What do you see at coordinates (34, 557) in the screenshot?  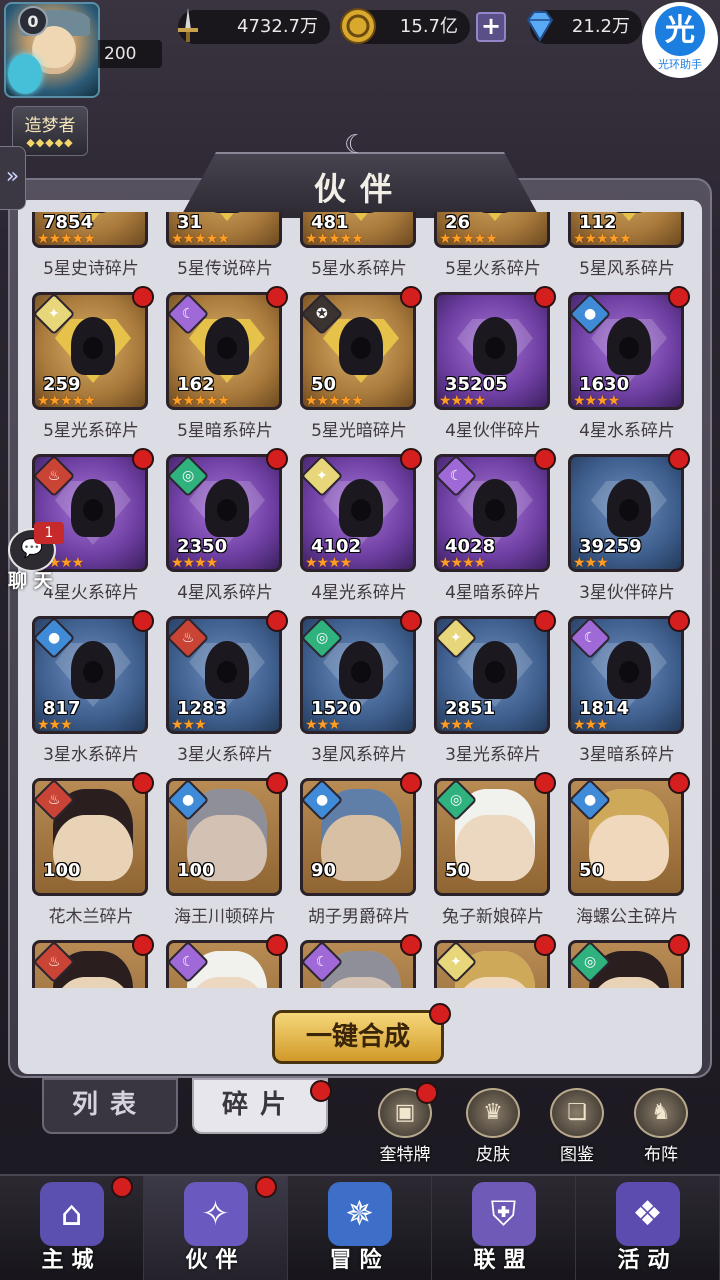 I see `chat-button: 💬 1 聊 天` at bounding box center [34, 557].